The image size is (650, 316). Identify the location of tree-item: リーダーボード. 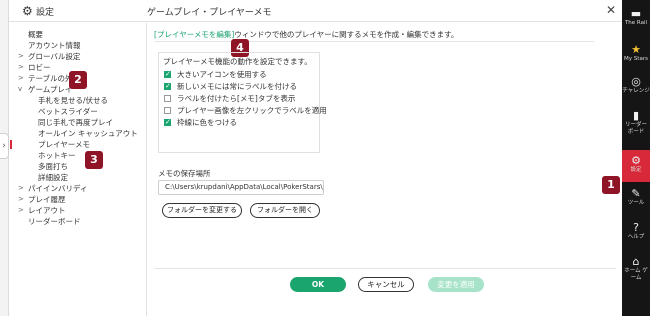
(78, 221).